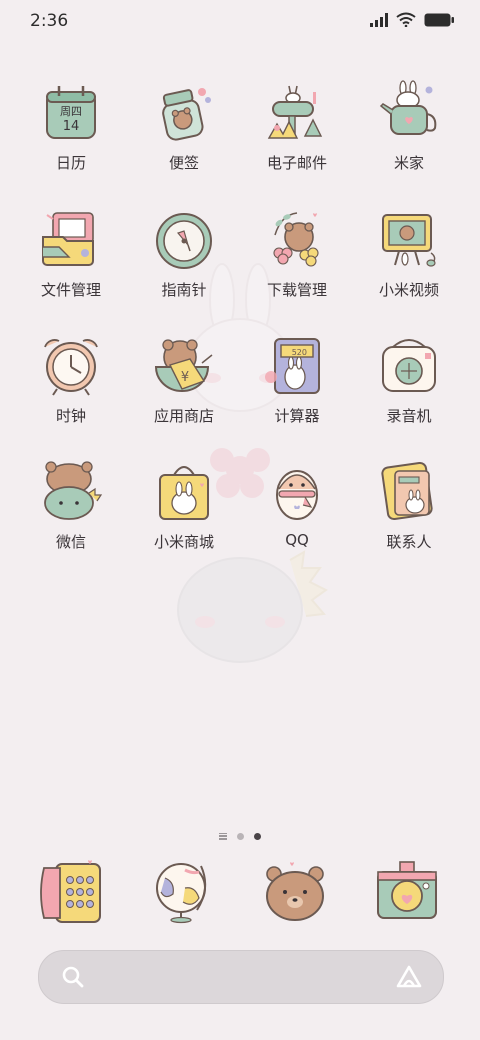 Image resolution: width=480 pixels, height=1040 pixels. I want to click on app-store: ¥ 应用商店, so click(184, 379).